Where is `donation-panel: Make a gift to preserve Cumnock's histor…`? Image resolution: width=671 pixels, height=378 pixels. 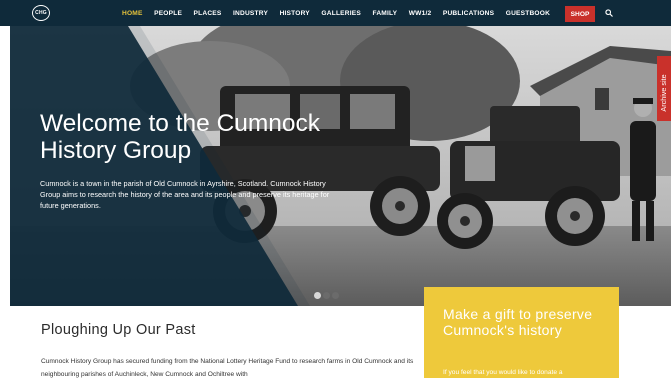 donation-panel: Make a gift to preserve Cumnock's histor… is located at coordinates (521, 332).